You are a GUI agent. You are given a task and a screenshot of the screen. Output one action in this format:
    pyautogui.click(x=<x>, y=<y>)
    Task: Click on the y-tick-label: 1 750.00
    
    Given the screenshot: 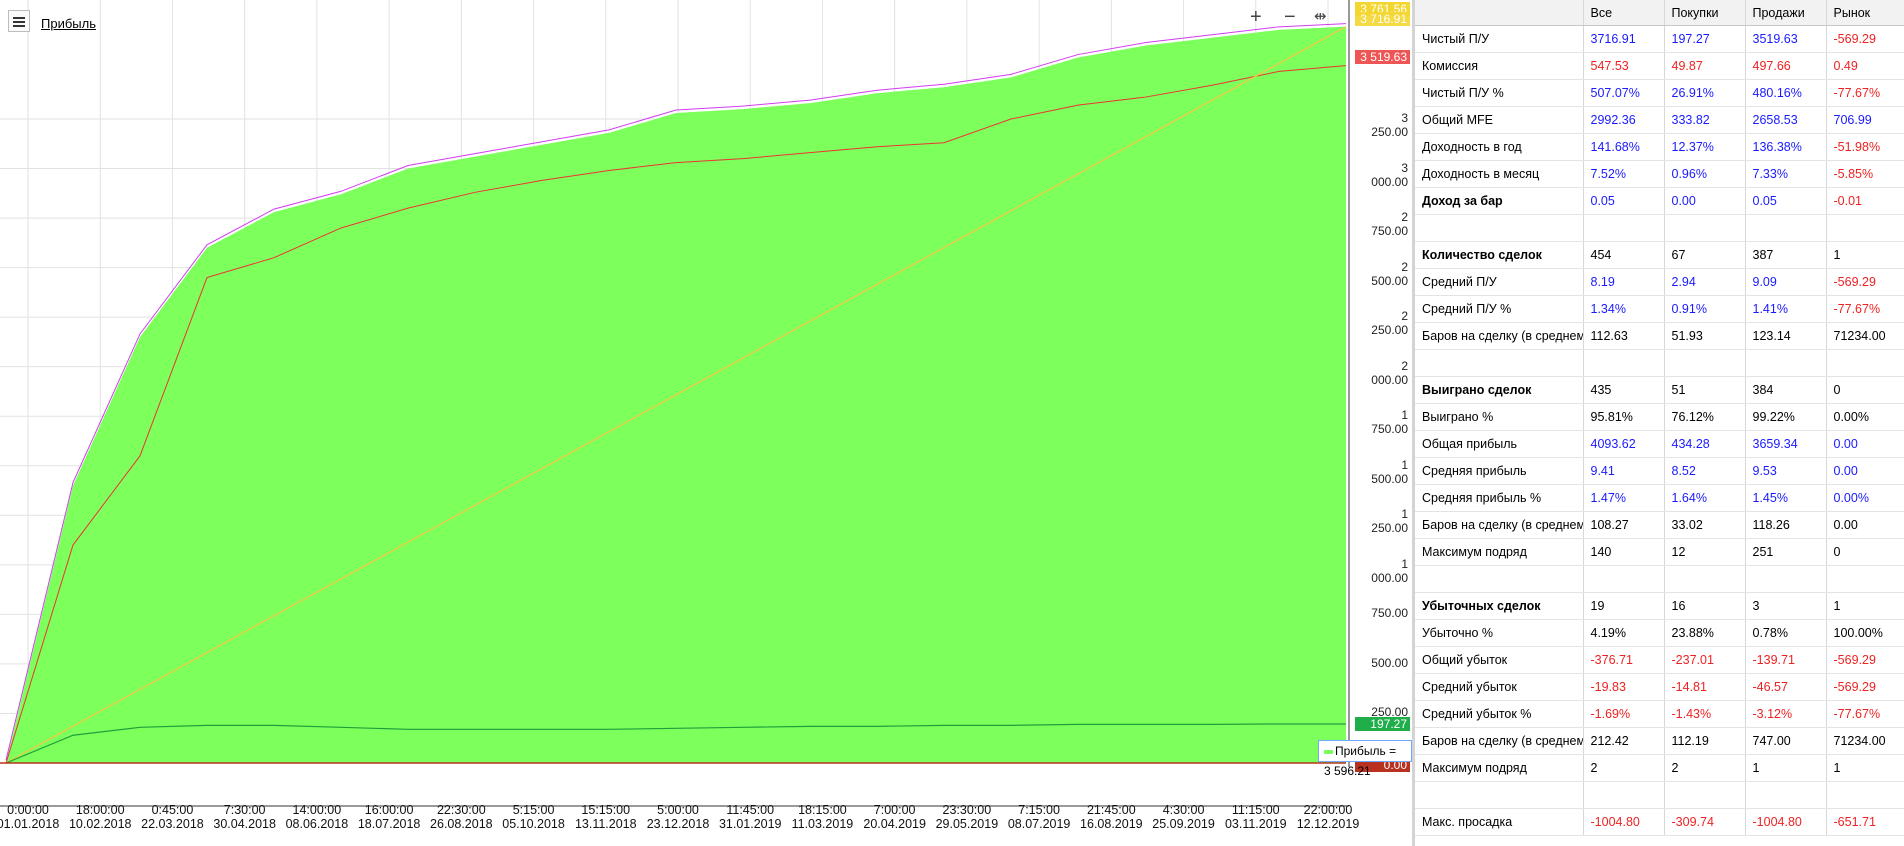 What is the action you would take?
    pyautogui.click(x=1389, y=422)
    